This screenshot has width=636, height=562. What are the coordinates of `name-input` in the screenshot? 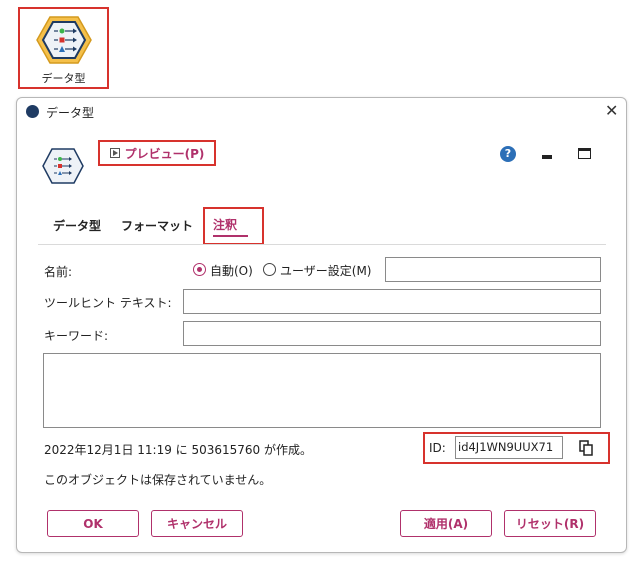 It's located at (493, 269).